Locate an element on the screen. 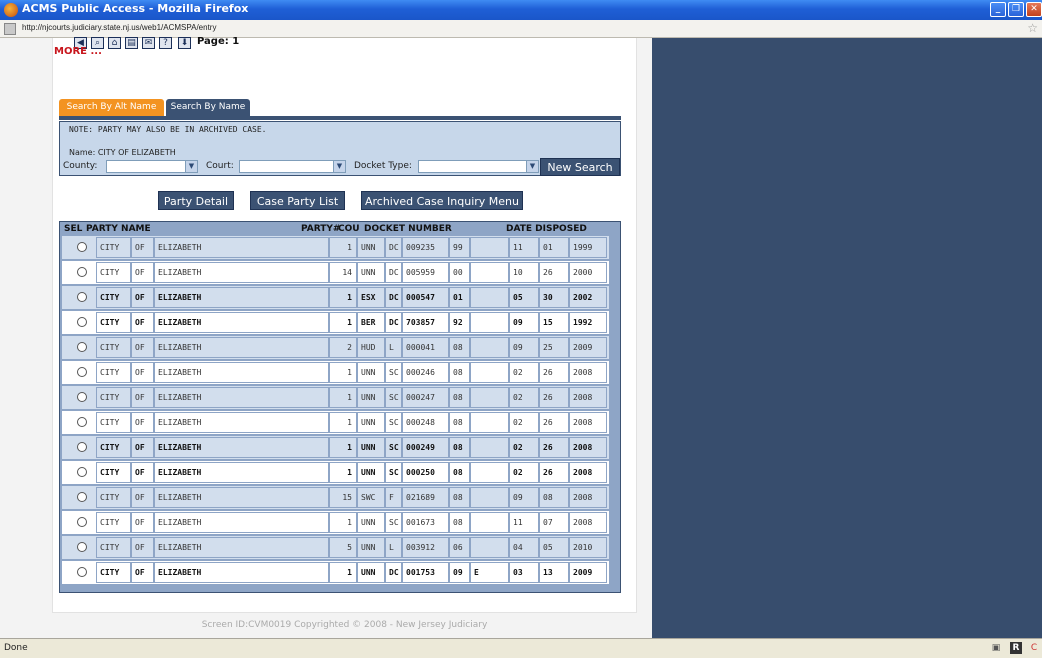 This screenshot has width=1042, height=658. maximize-button: ❐ is located at coordinates (1016, 9).